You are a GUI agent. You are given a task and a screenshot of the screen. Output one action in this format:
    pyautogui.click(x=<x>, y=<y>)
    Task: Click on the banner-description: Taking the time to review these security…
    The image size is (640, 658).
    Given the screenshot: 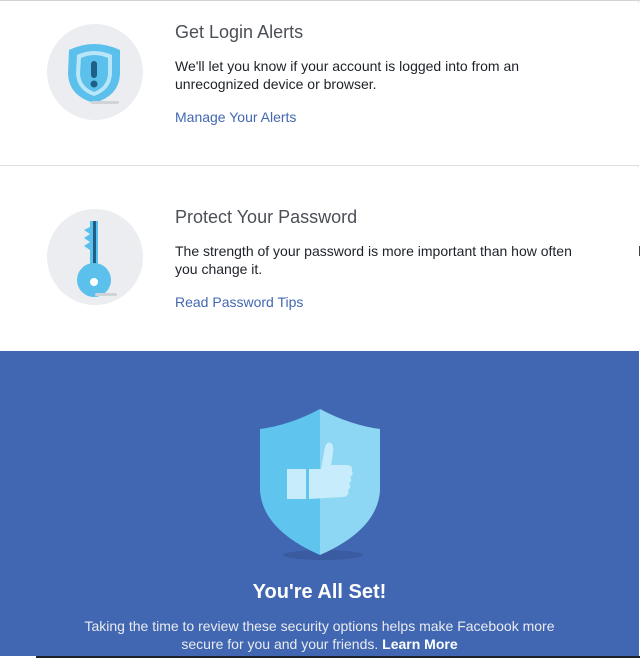 What is the action you would take?
    pyautogui.click(x=319, y=635)
    